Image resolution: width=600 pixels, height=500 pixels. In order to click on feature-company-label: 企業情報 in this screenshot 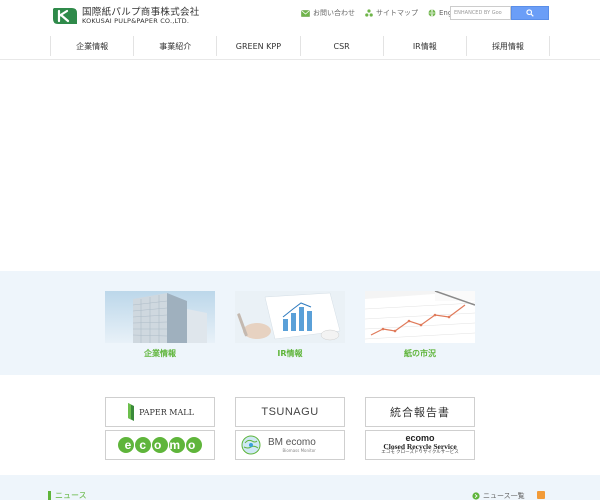, I will do `click(160, 353)`.